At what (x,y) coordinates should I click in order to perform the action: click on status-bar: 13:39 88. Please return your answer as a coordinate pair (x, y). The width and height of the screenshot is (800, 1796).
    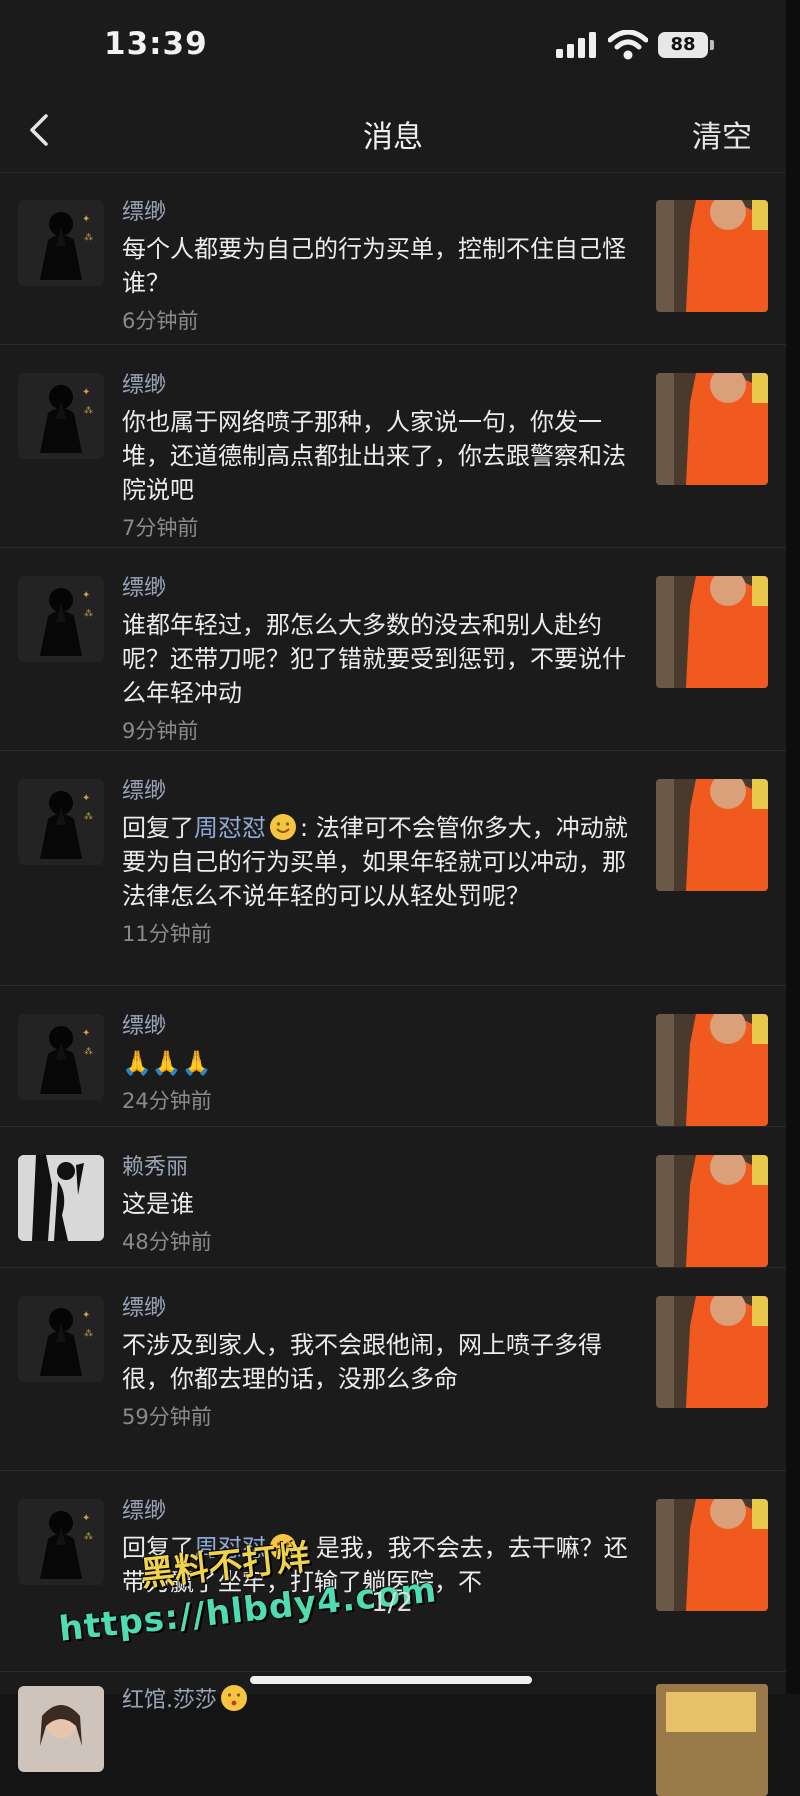
    Looking at the image, I should click on (393, 46).